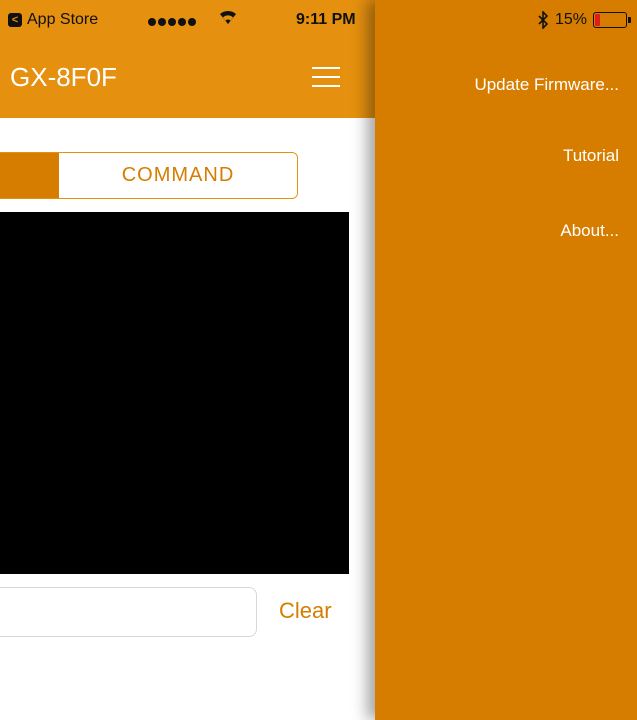  I want to click on status-bar: < App Store 9:11 PM, so click(187, 20).